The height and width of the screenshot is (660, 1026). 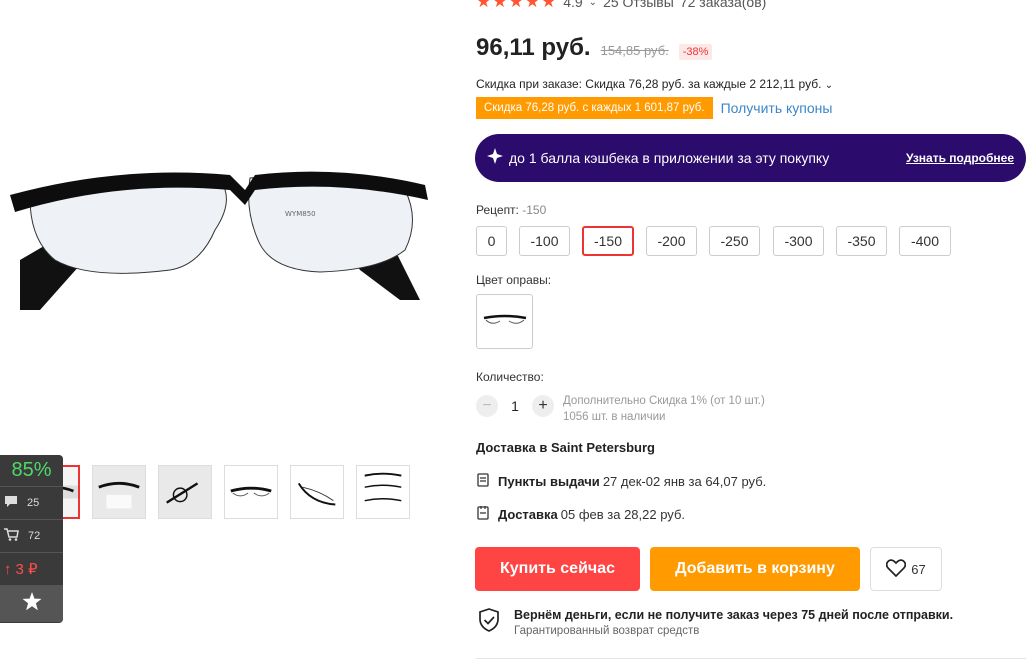 What do you see at coordinates (614, 417) in the screenshot?
I see `stock-text: 1056 шт. в наличии` at bounding box center [614, 417].